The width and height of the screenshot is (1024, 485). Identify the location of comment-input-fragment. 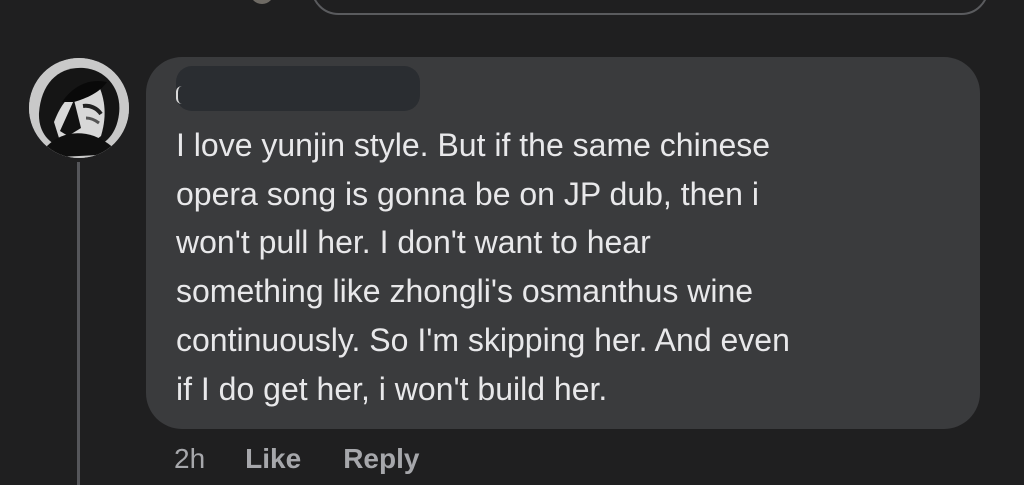
(650, 7).